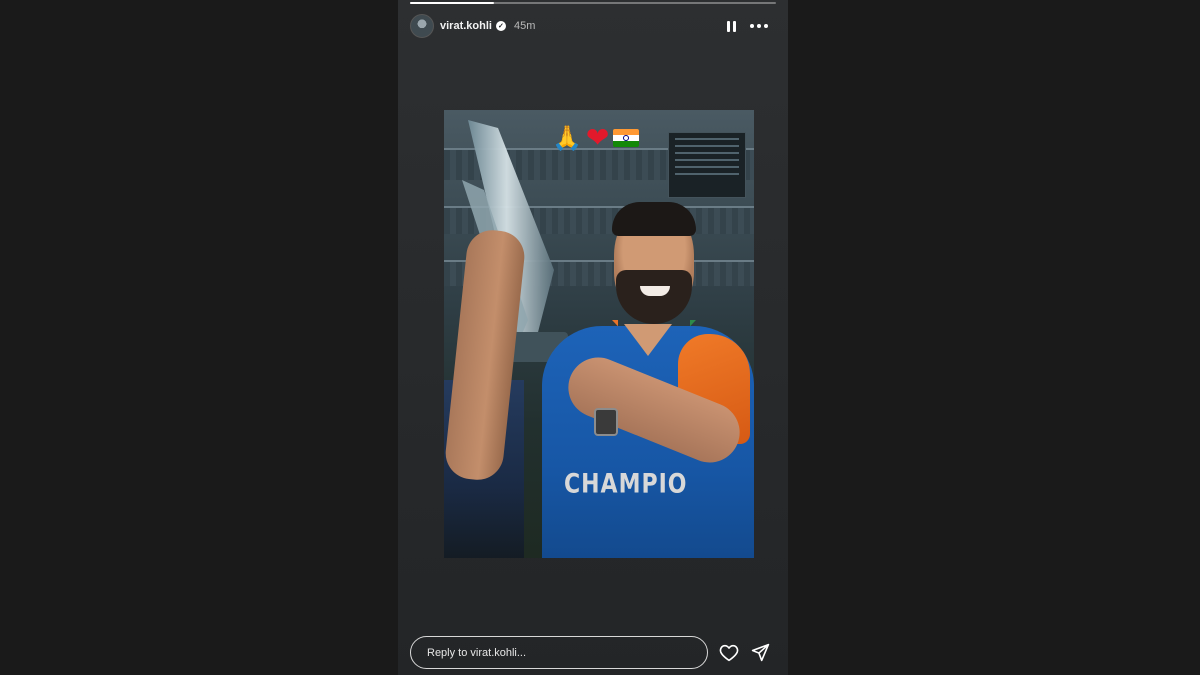 This screenshot has height=675, width=1200. Describe the element at coordinates (654, 297) in the screenshot. I see `player-beard` at that location.